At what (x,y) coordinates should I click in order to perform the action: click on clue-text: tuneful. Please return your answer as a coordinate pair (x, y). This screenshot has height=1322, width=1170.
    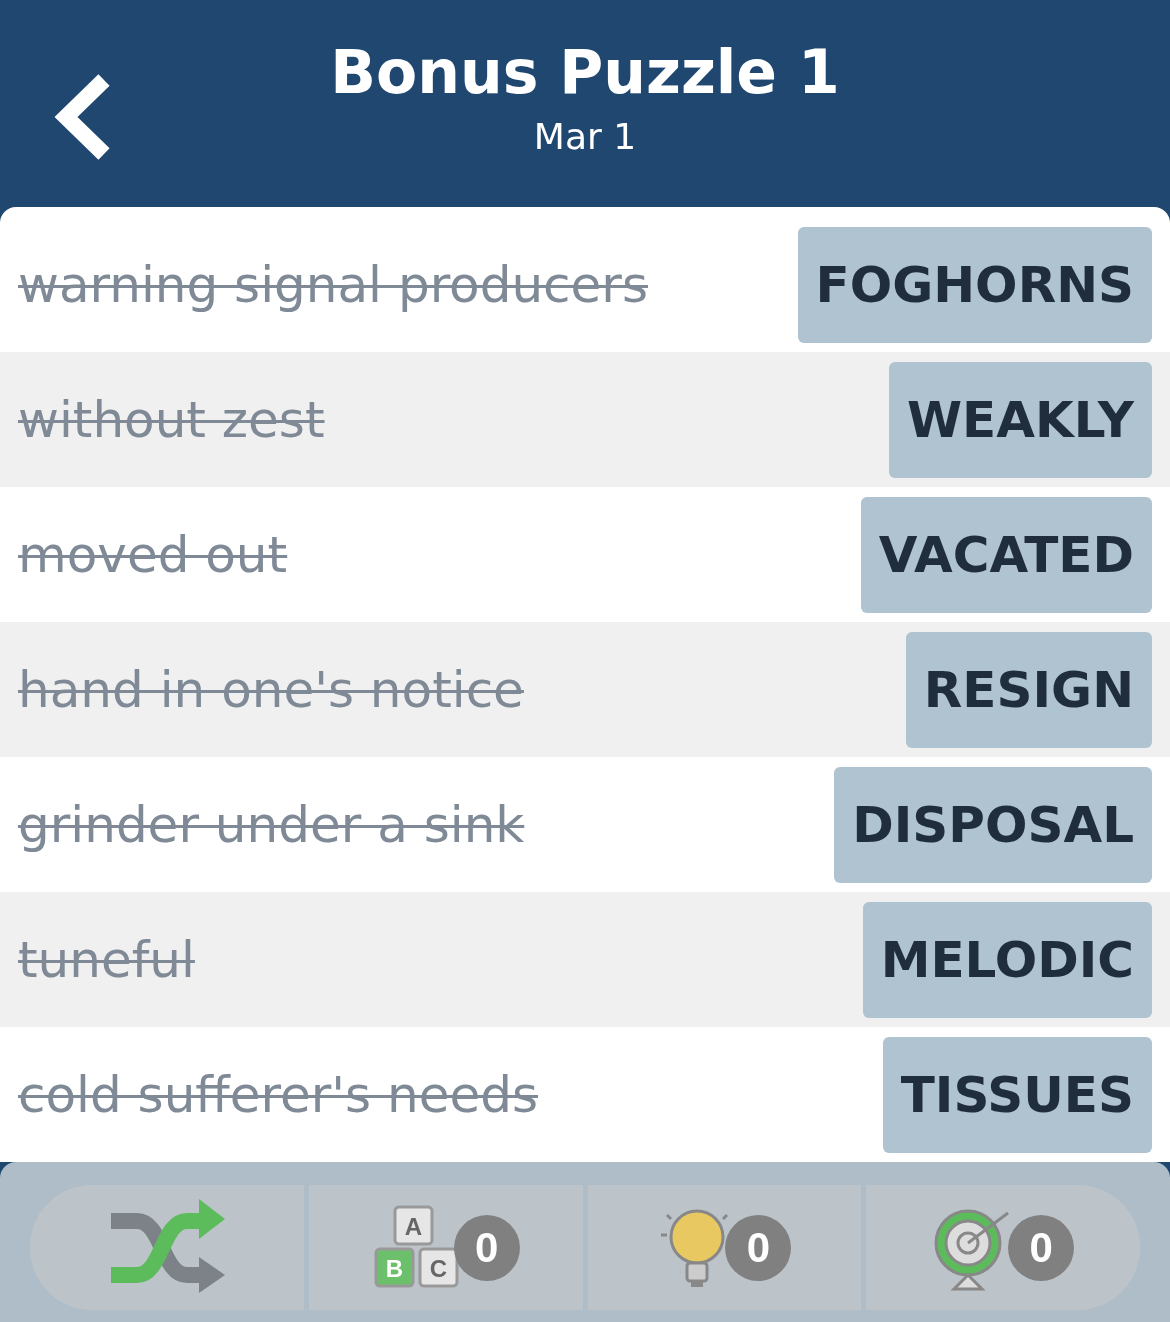
    Looking at the image, I should click on (106, 959).